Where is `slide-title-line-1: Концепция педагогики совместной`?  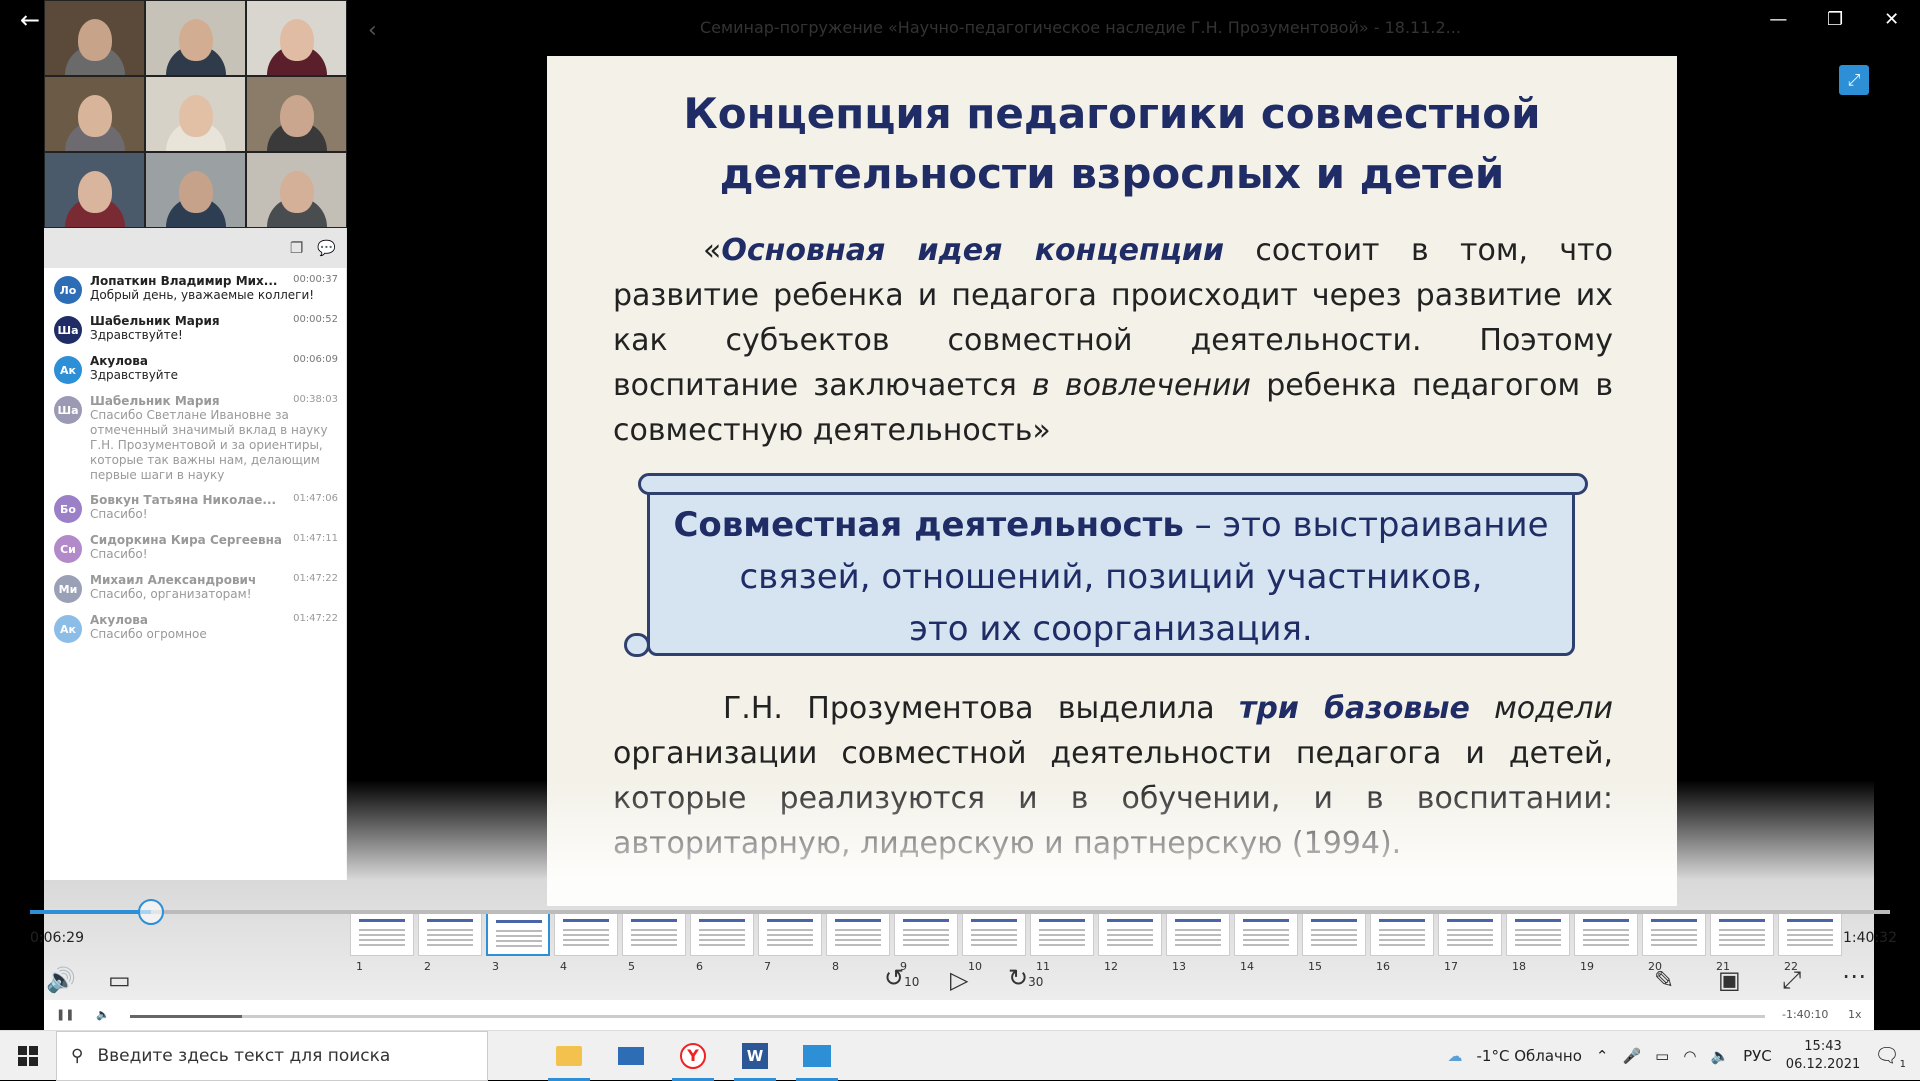
slide-title-line-1: Концепция педагогики совместной is located at coordinates (1112, 114).